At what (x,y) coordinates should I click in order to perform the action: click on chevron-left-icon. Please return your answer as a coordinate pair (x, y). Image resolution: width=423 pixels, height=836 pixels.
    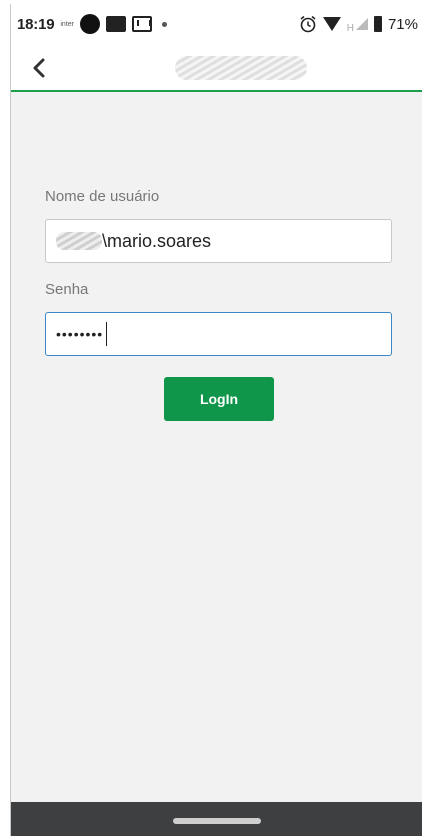
    Looking at the image, I should click on (39, 68).